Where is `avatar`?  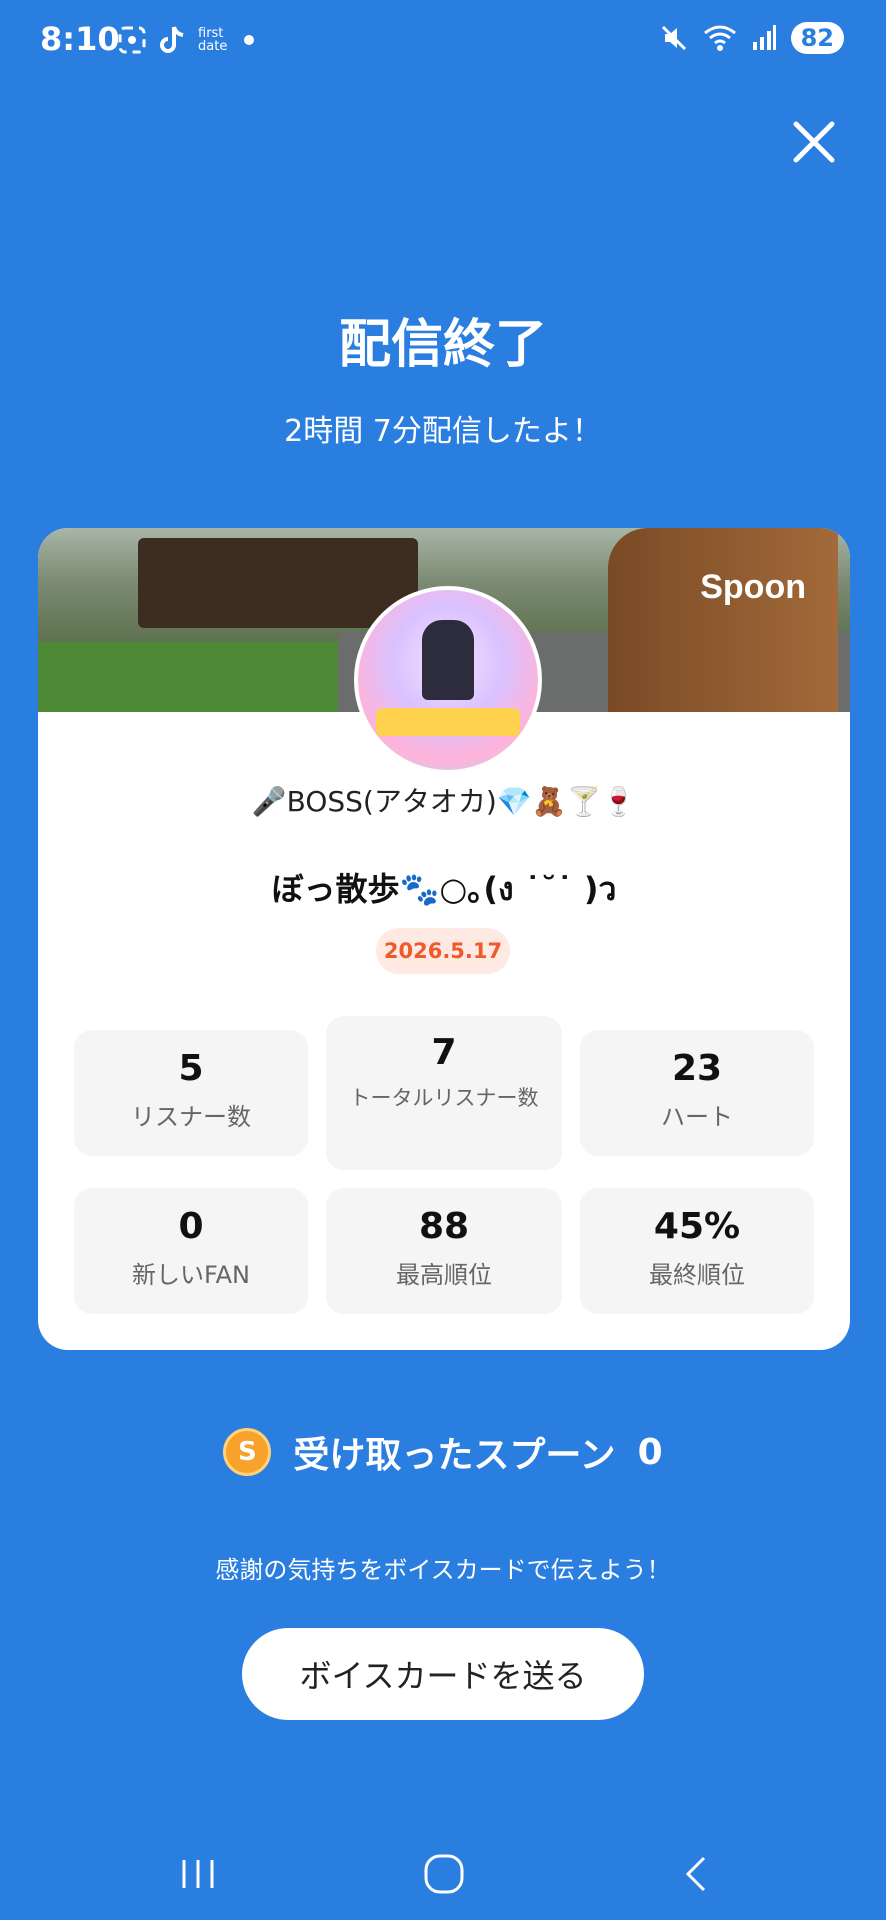 avatar is located at coordinates (448, 680).